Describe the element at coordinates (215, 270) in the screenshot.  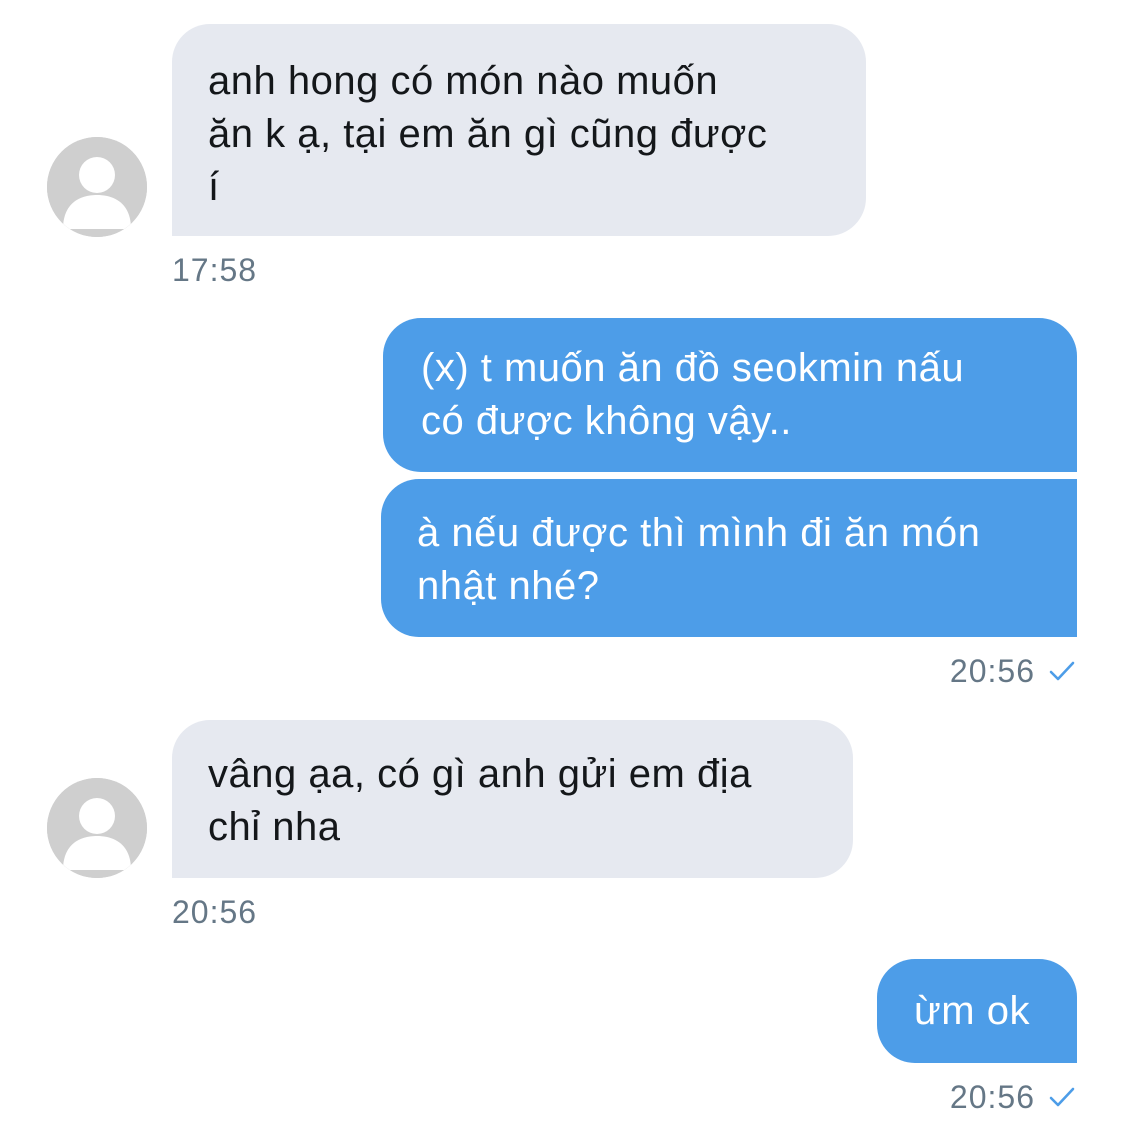
I see `message-timestamp: 17:58` at that location.